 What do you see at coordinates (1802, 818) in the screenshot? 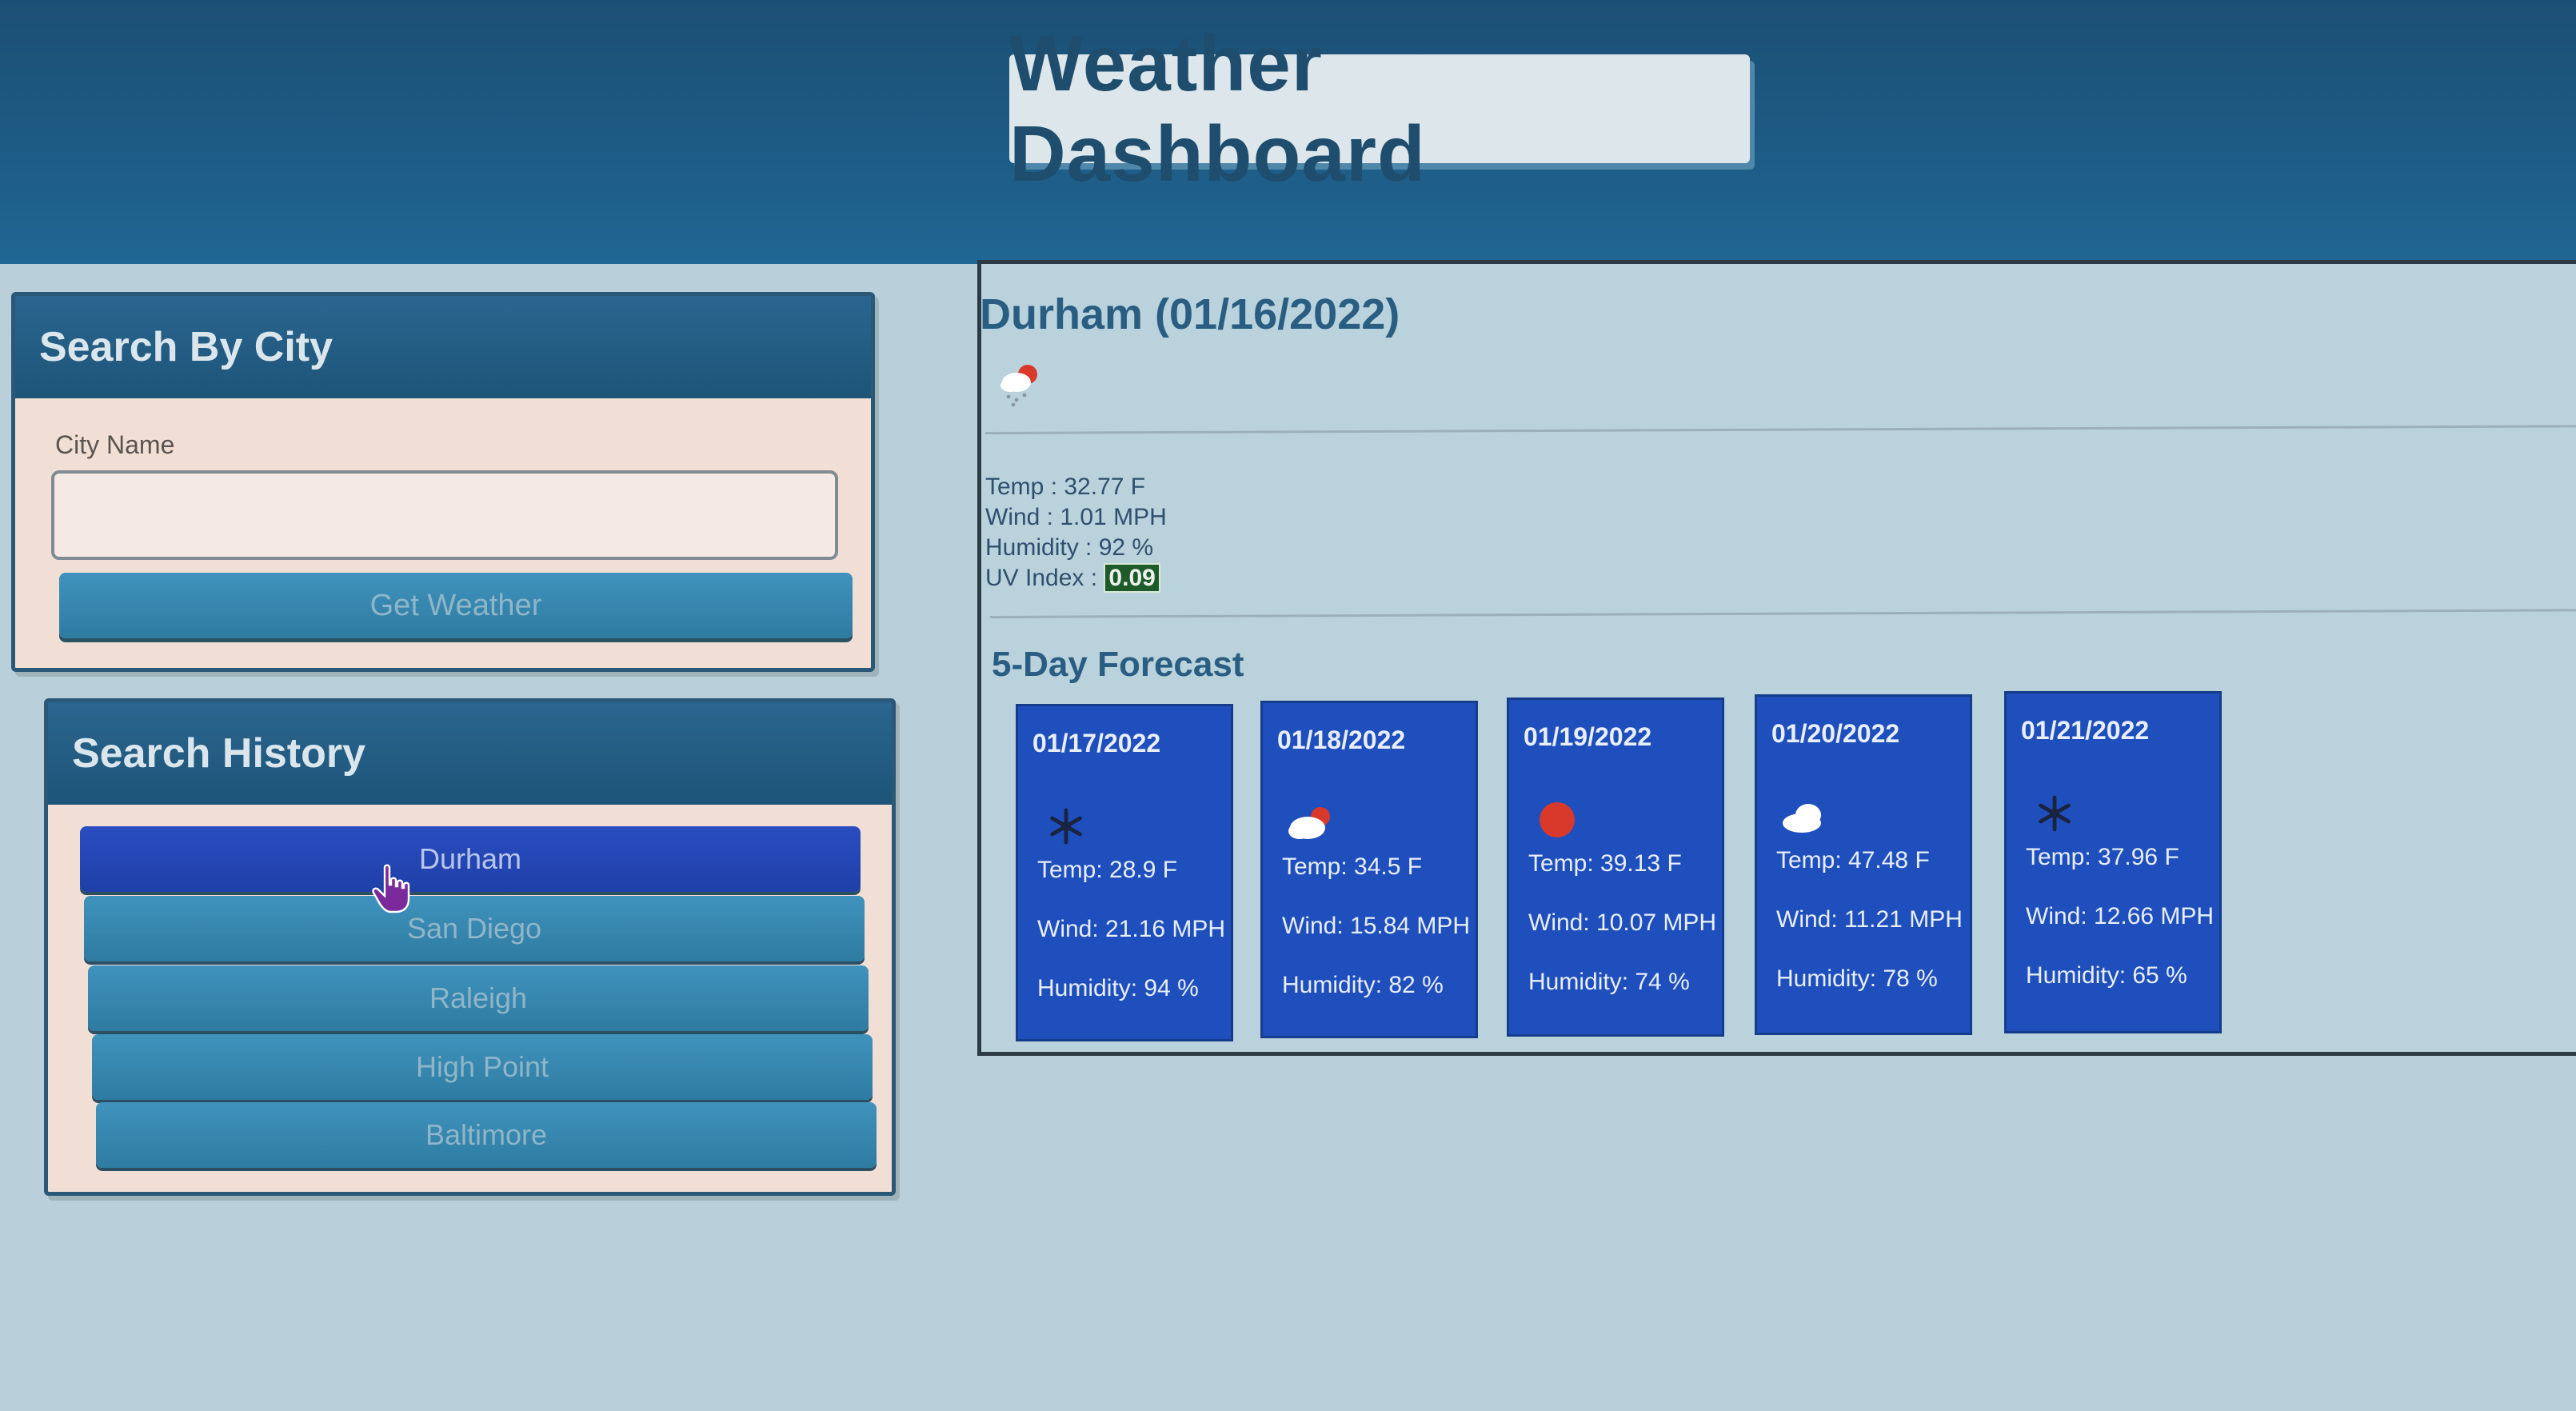
I see `cloud-icon` at bounding box center [1802, 818].